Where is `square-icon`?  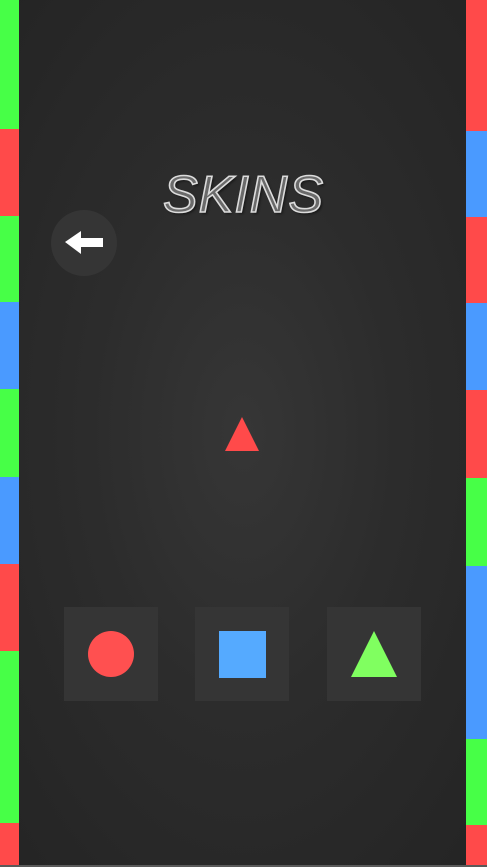
square-icon is located at coordinates (242, 654).